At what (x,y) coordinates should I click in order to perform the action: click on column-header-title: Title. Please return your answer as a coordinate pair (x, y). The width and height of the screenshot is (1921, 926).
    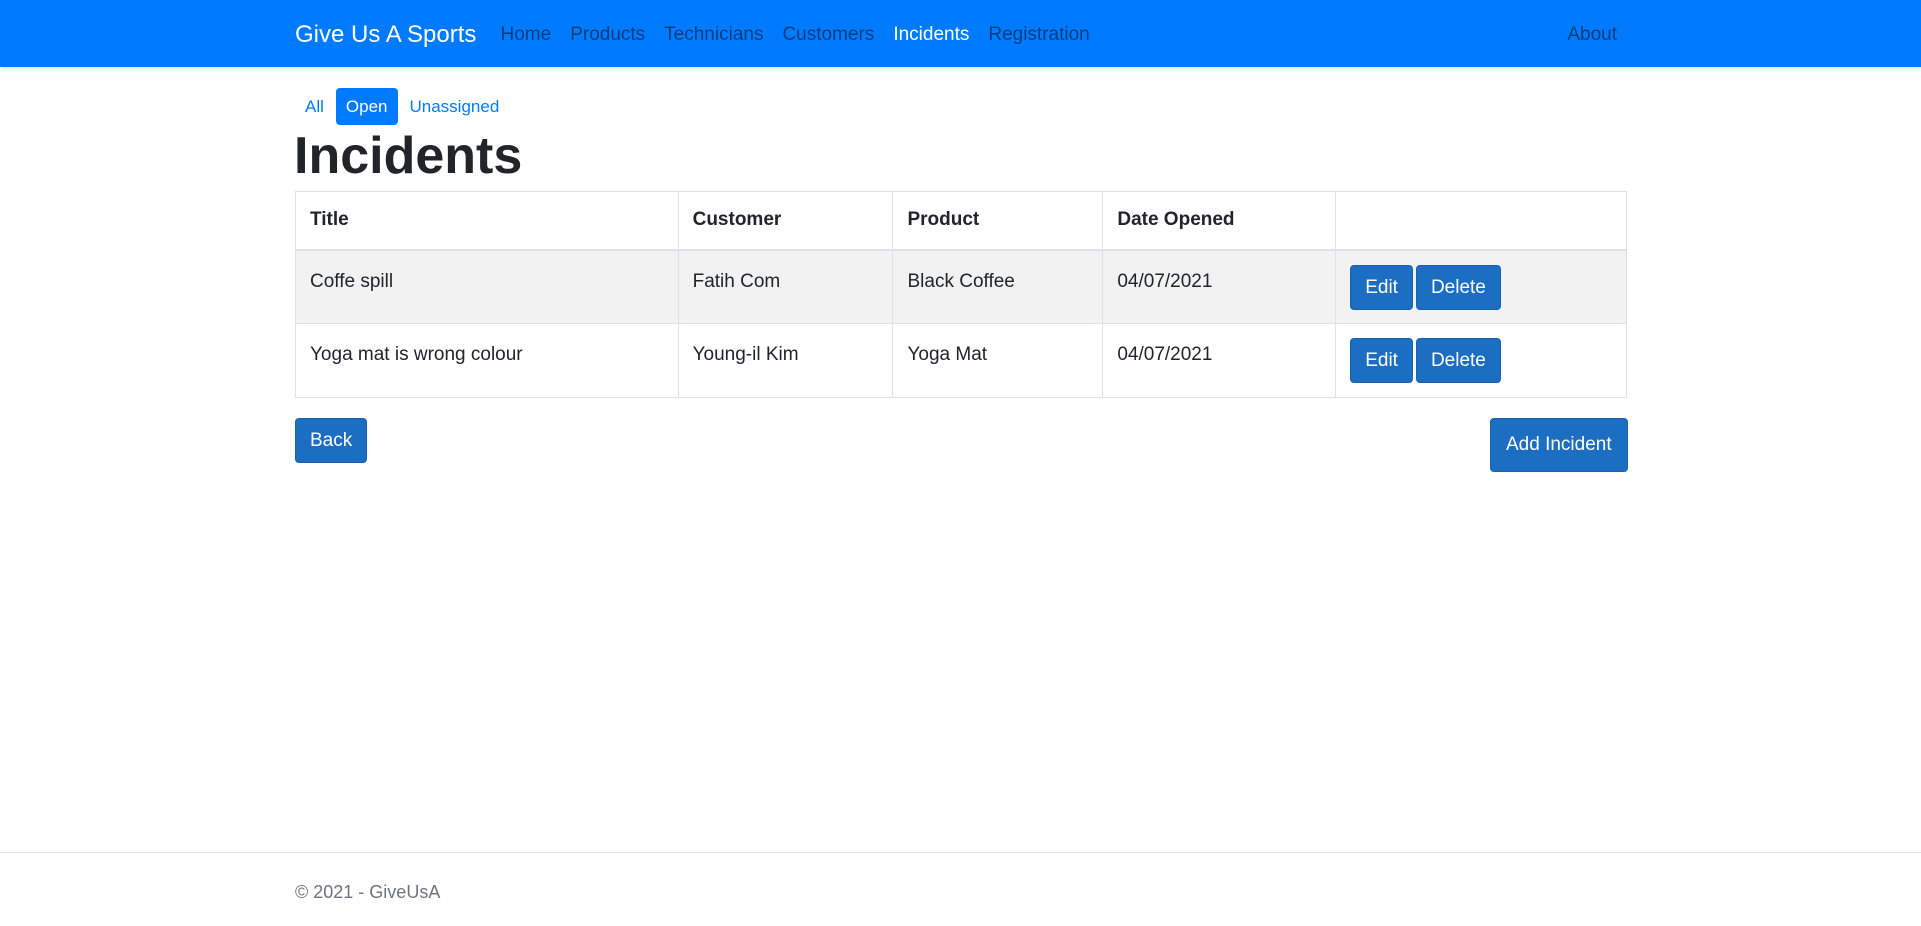
    Looking at the image, I should click on (487, 221).